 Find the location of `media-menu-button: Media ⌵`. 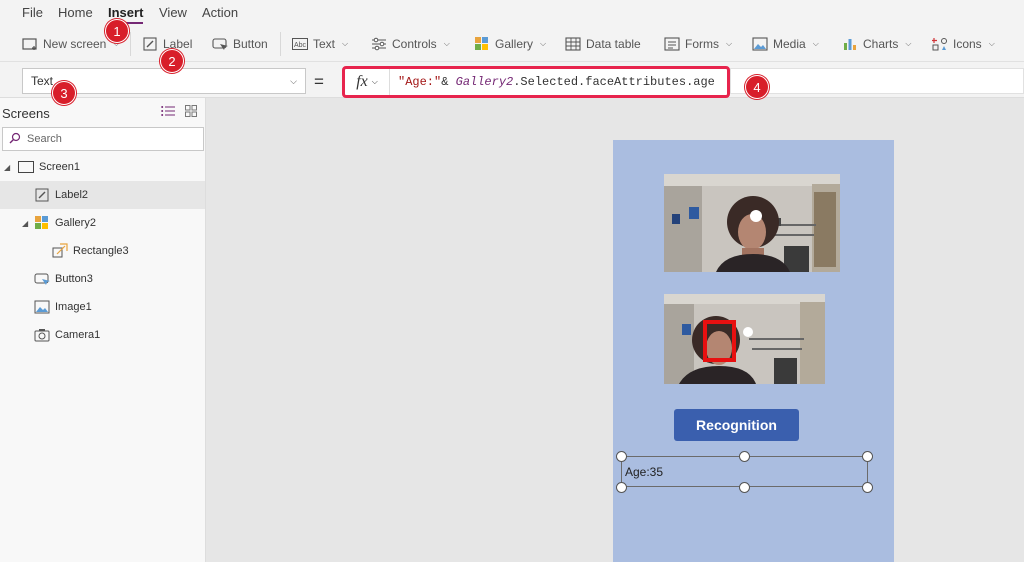

media-menu-button: Media ⌵ is located at coordinates (785, 44).